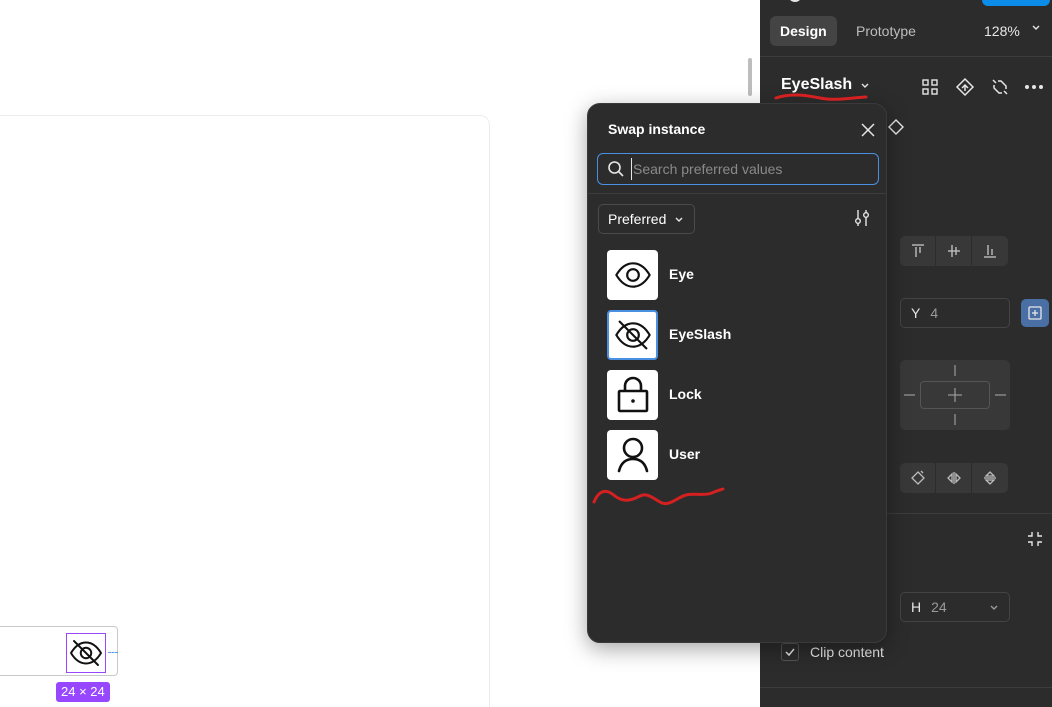 Image resolution: width=1052 pixels, height=707 pixels. I want to click on swap-item-lock: Lock, so click(737, 395).